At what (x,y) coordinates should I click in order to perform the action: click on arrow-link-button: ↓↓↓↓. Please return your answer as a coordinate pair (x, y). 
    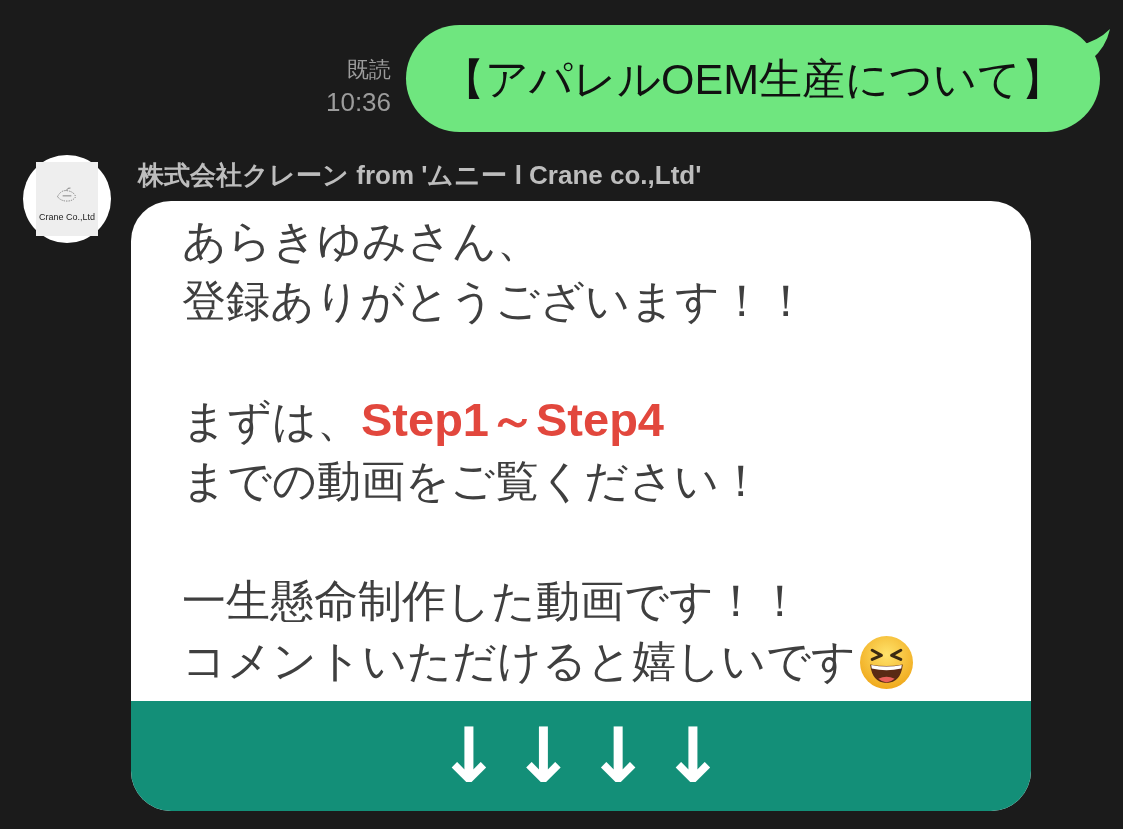
    Looking at the image, I should click on (581, 756).